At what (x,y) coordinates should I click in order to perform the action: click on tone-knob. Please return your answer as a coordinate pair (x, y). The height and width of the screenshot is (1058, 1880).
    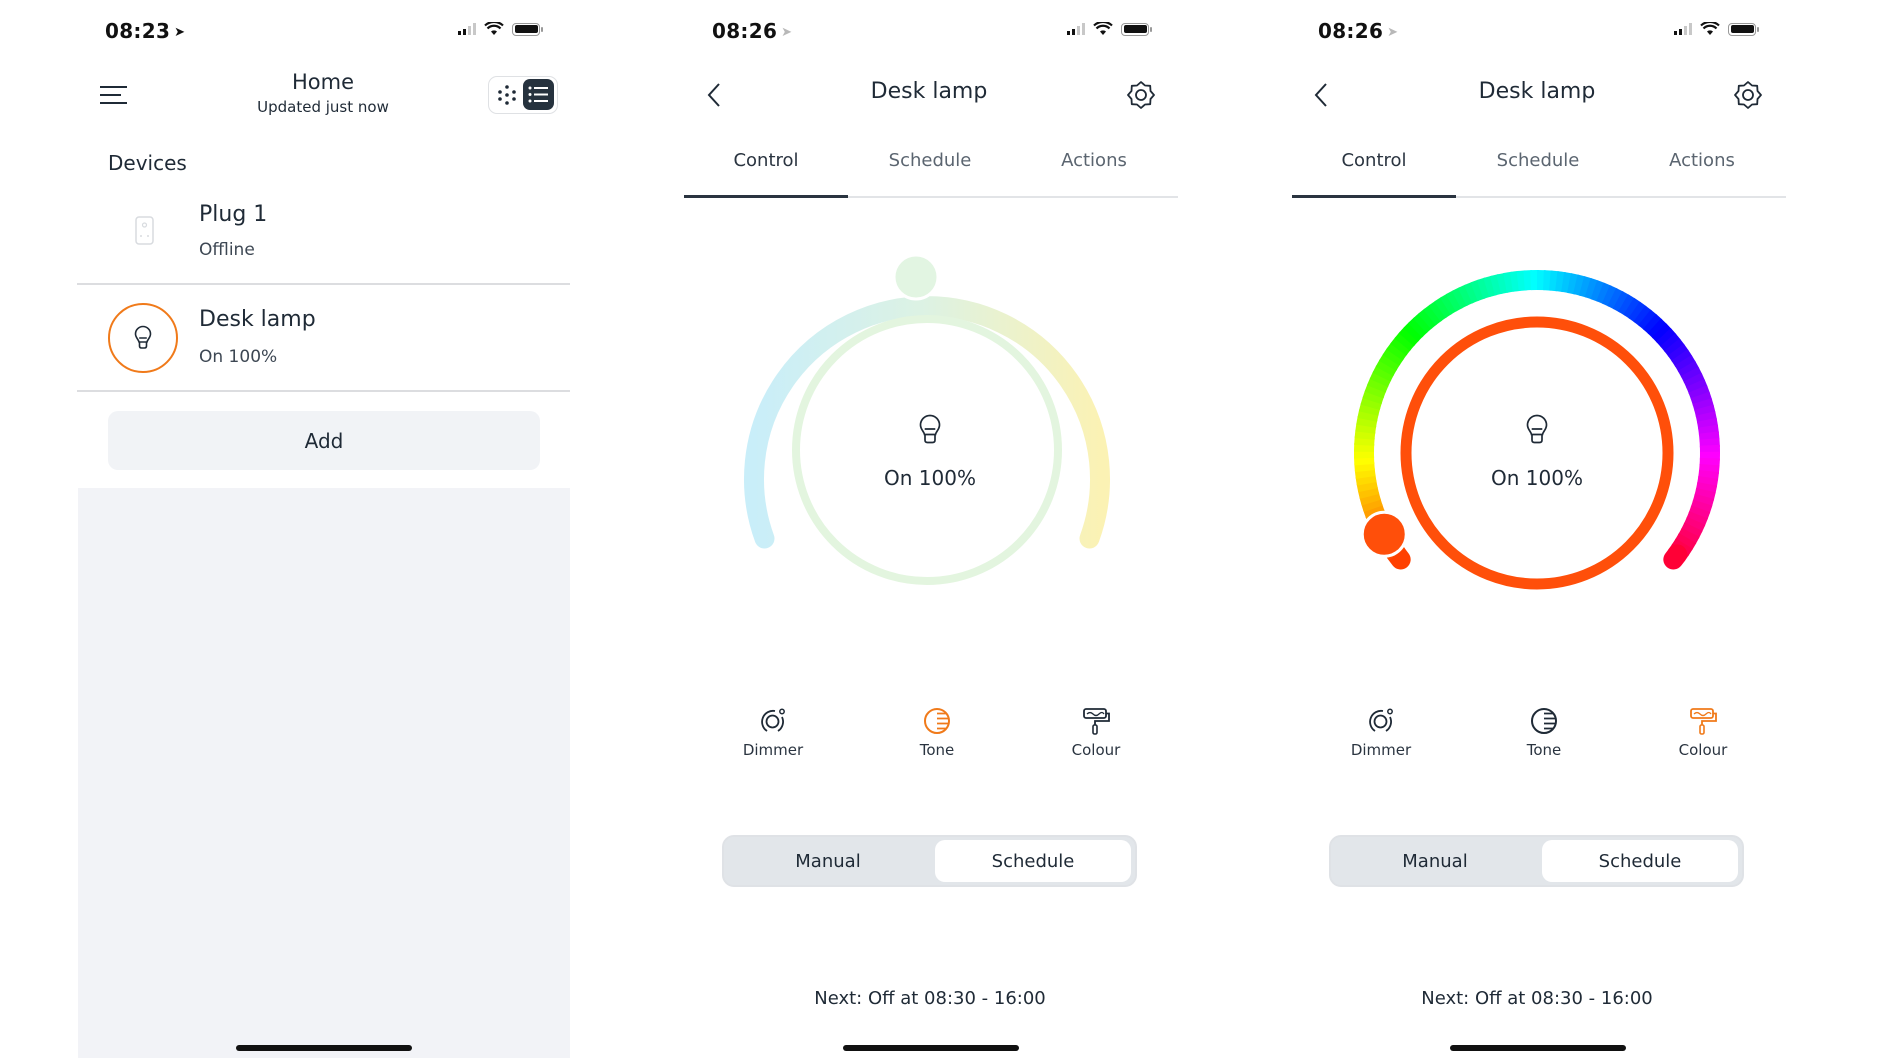
    Looking at the image, I should click on (916, 278).